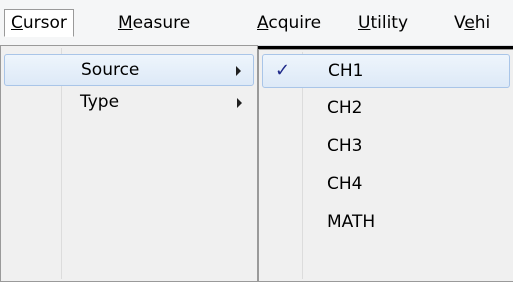 The image size is (513, 282). What do you see at coordinates (283, 70) in the screenshot?
I see `checkmark-icon: ✓` at bounding box center [283, 70].